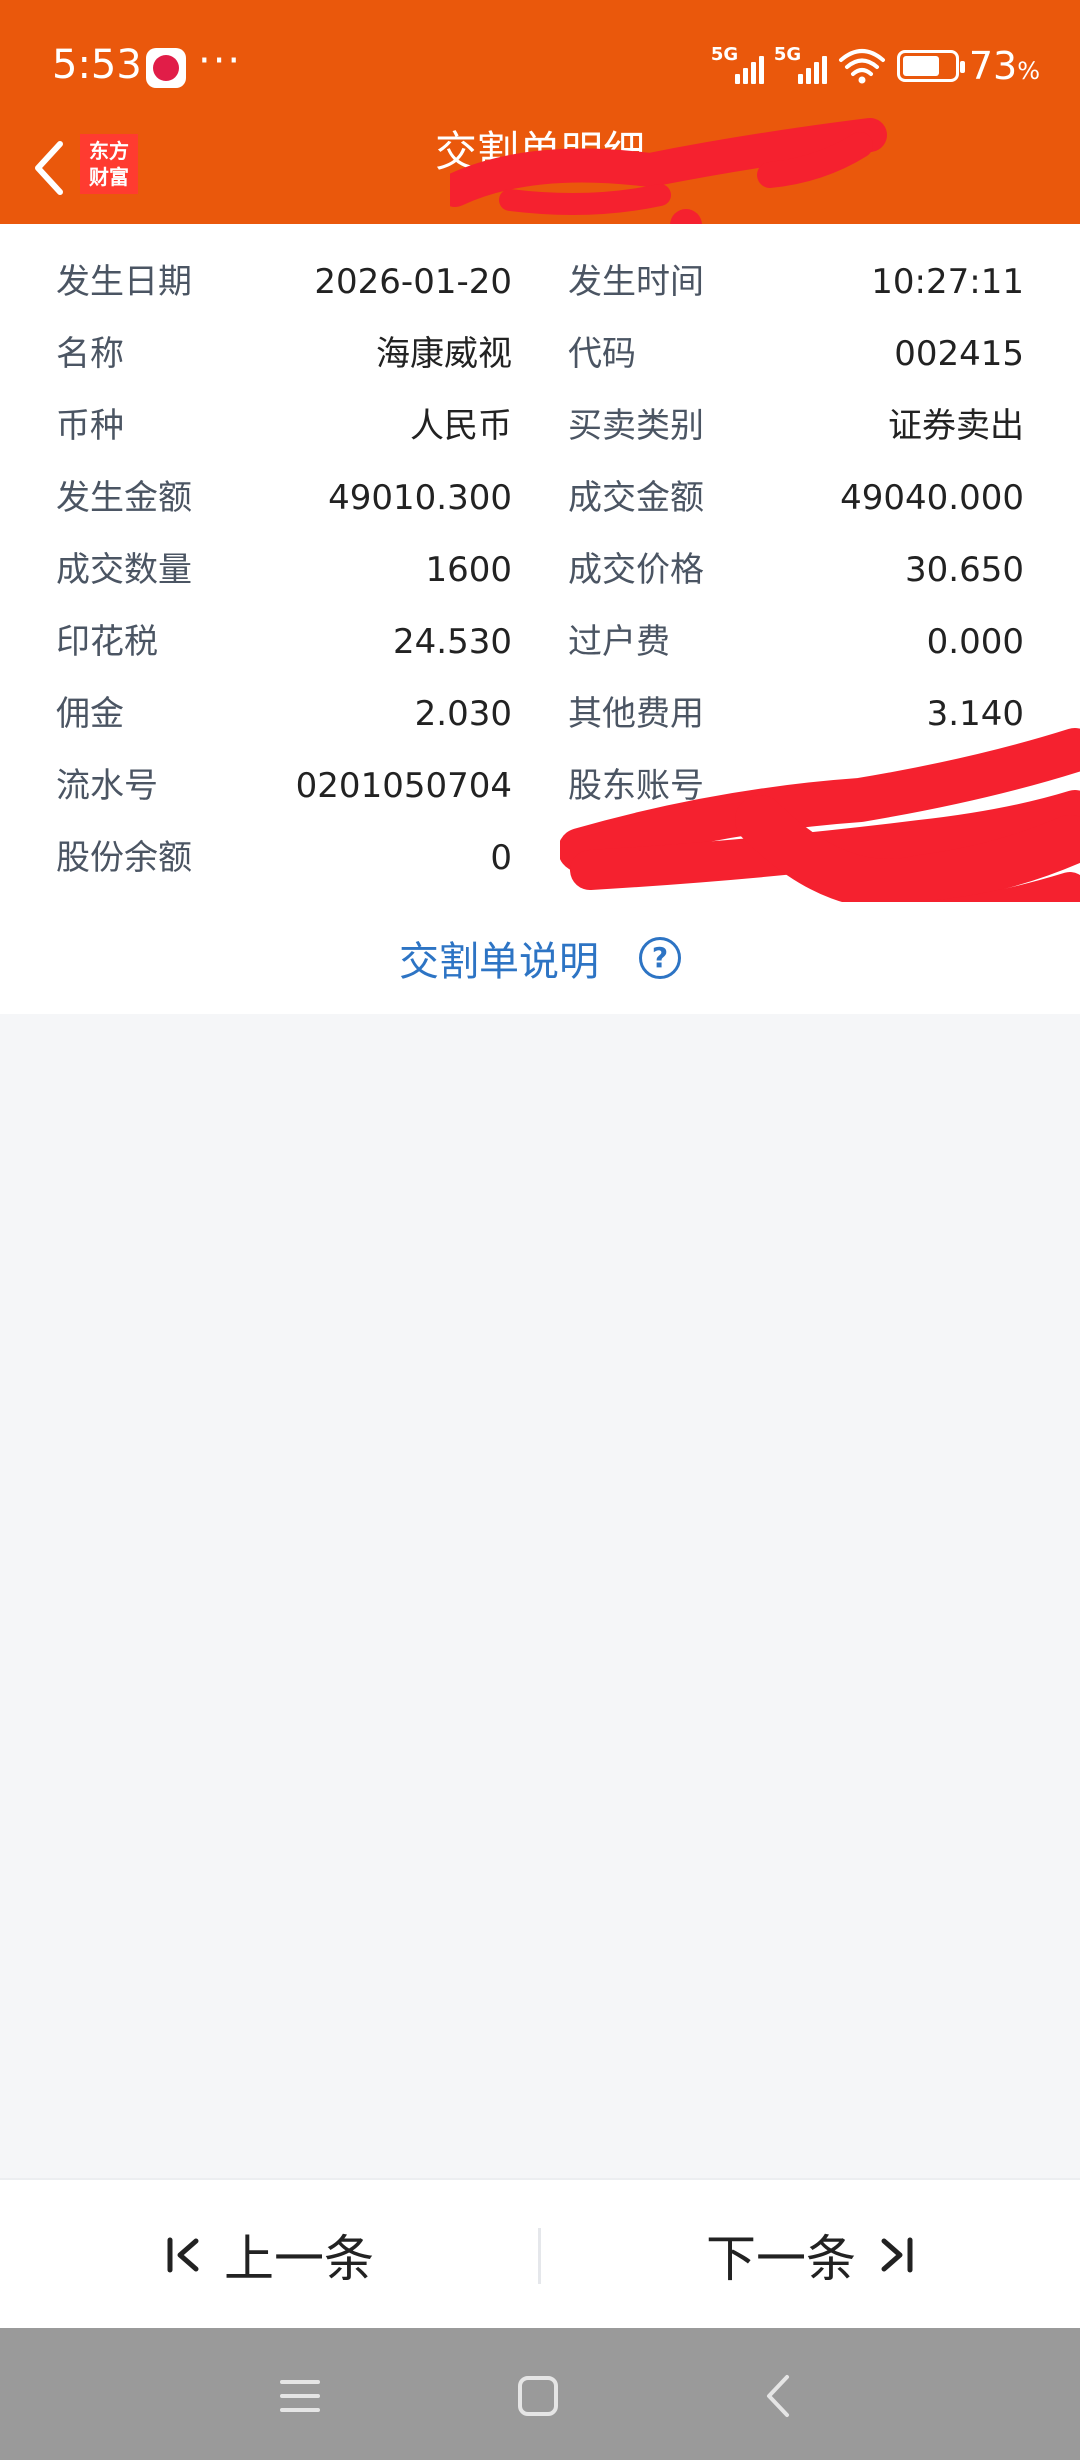 This screenshot has height=2460, width=1080. Describe the element at coordinates (540, 498) in the screenshot. I see `detail-row: 发生金额 49010.300 成交金额 49040.000` at that location.